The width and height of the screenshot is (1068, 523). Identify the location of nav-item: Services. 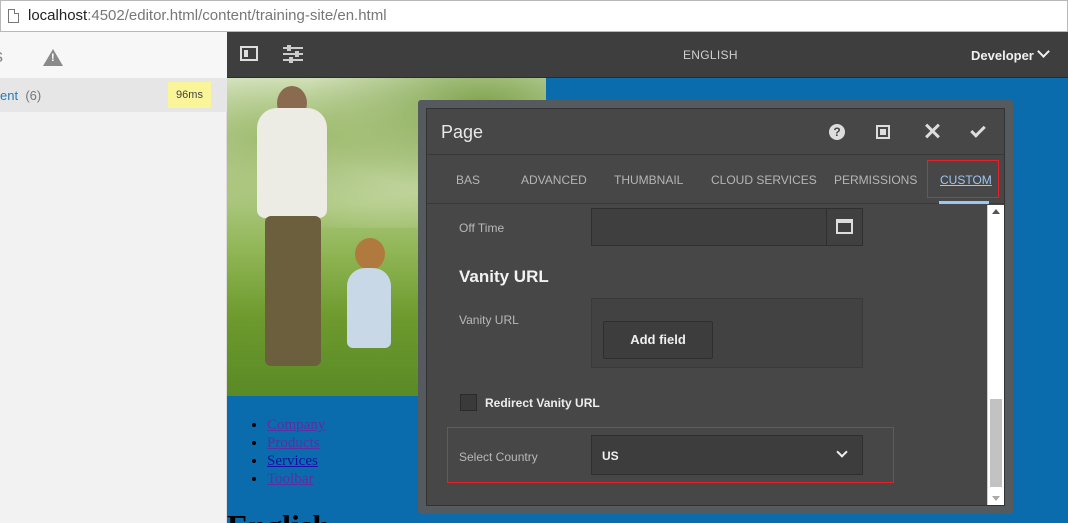
(296, 461).